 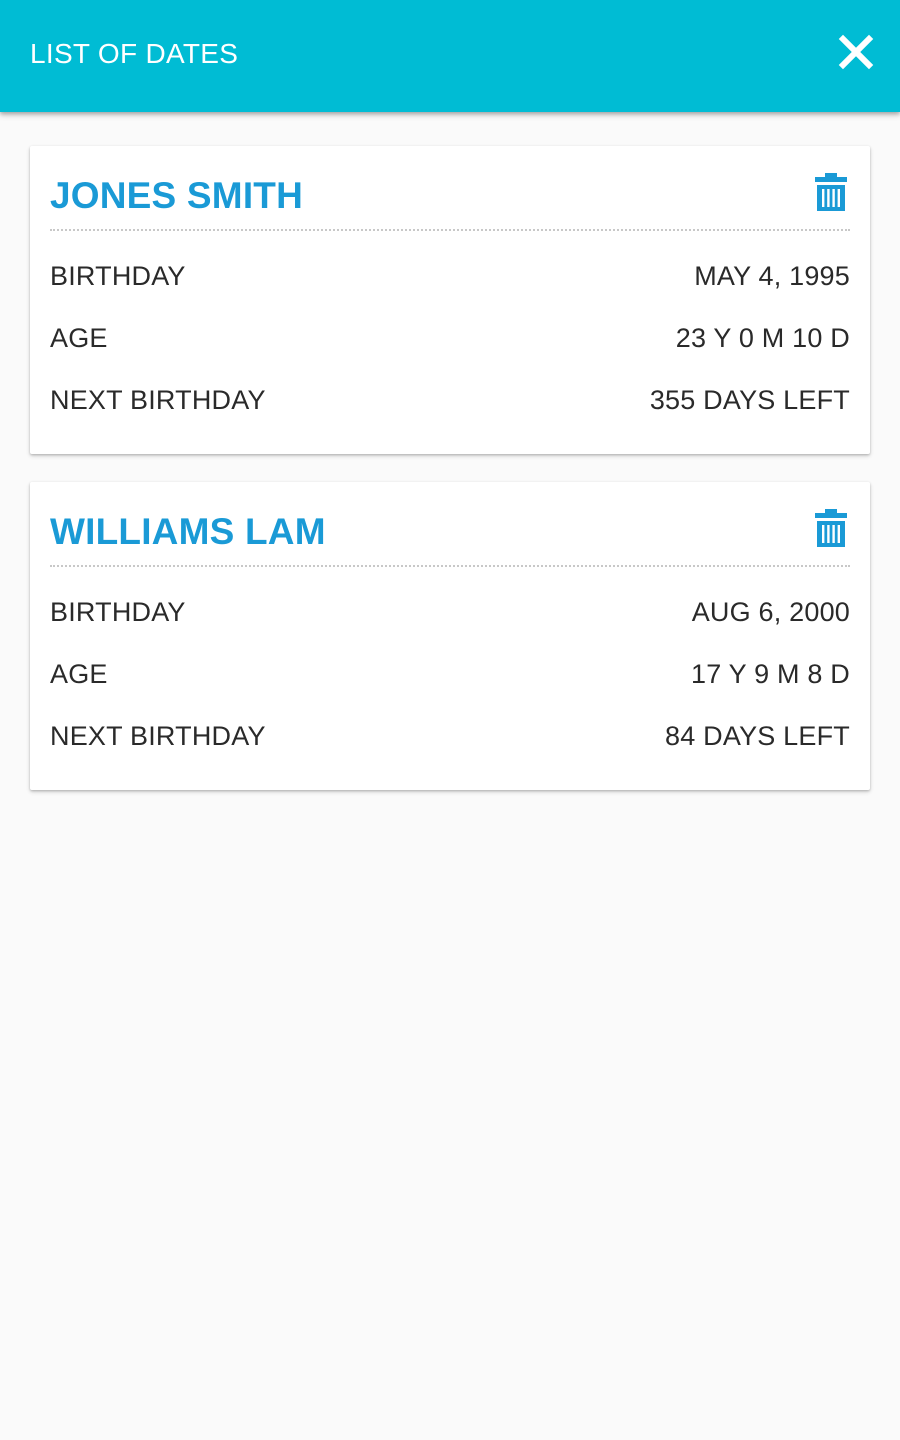 I want to click on next-birthday-row: NEXT BIRTHDAY 84 DAYS LEFT, so click(x=450, y=736).